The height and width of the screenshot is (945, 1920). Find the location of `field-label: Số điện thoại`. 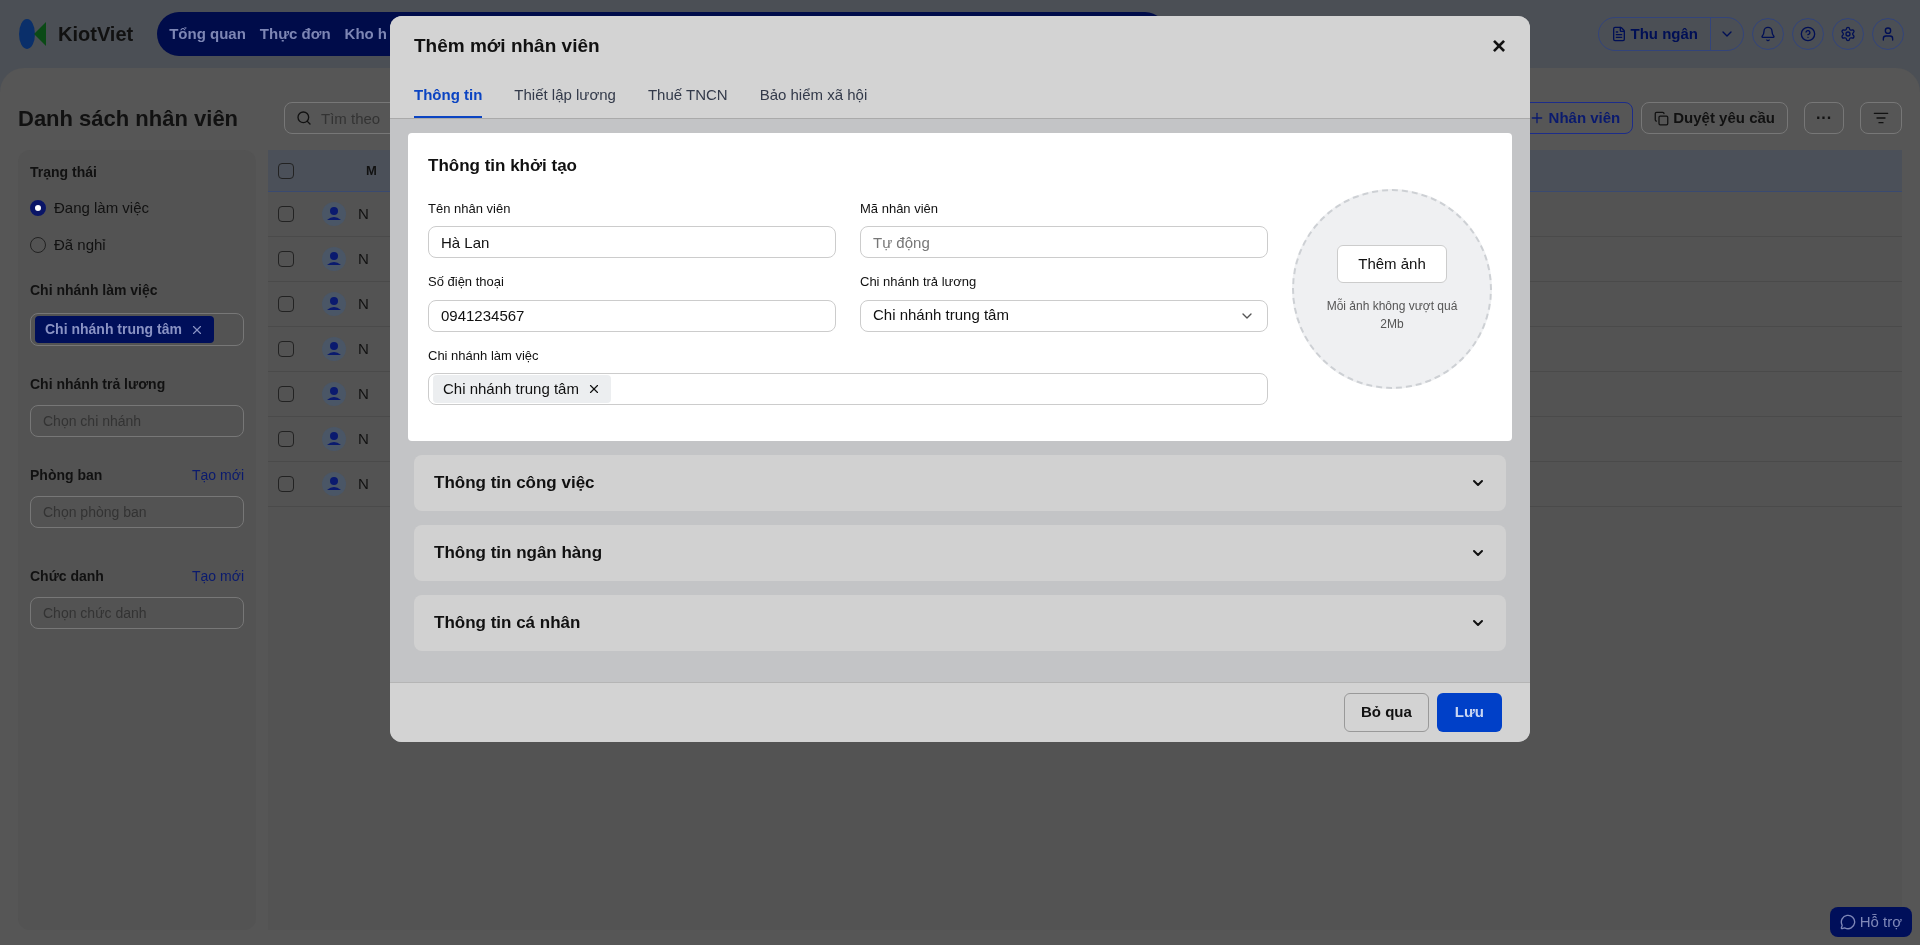

field-label: Số điện thoại is located at coordinates (466, 282).